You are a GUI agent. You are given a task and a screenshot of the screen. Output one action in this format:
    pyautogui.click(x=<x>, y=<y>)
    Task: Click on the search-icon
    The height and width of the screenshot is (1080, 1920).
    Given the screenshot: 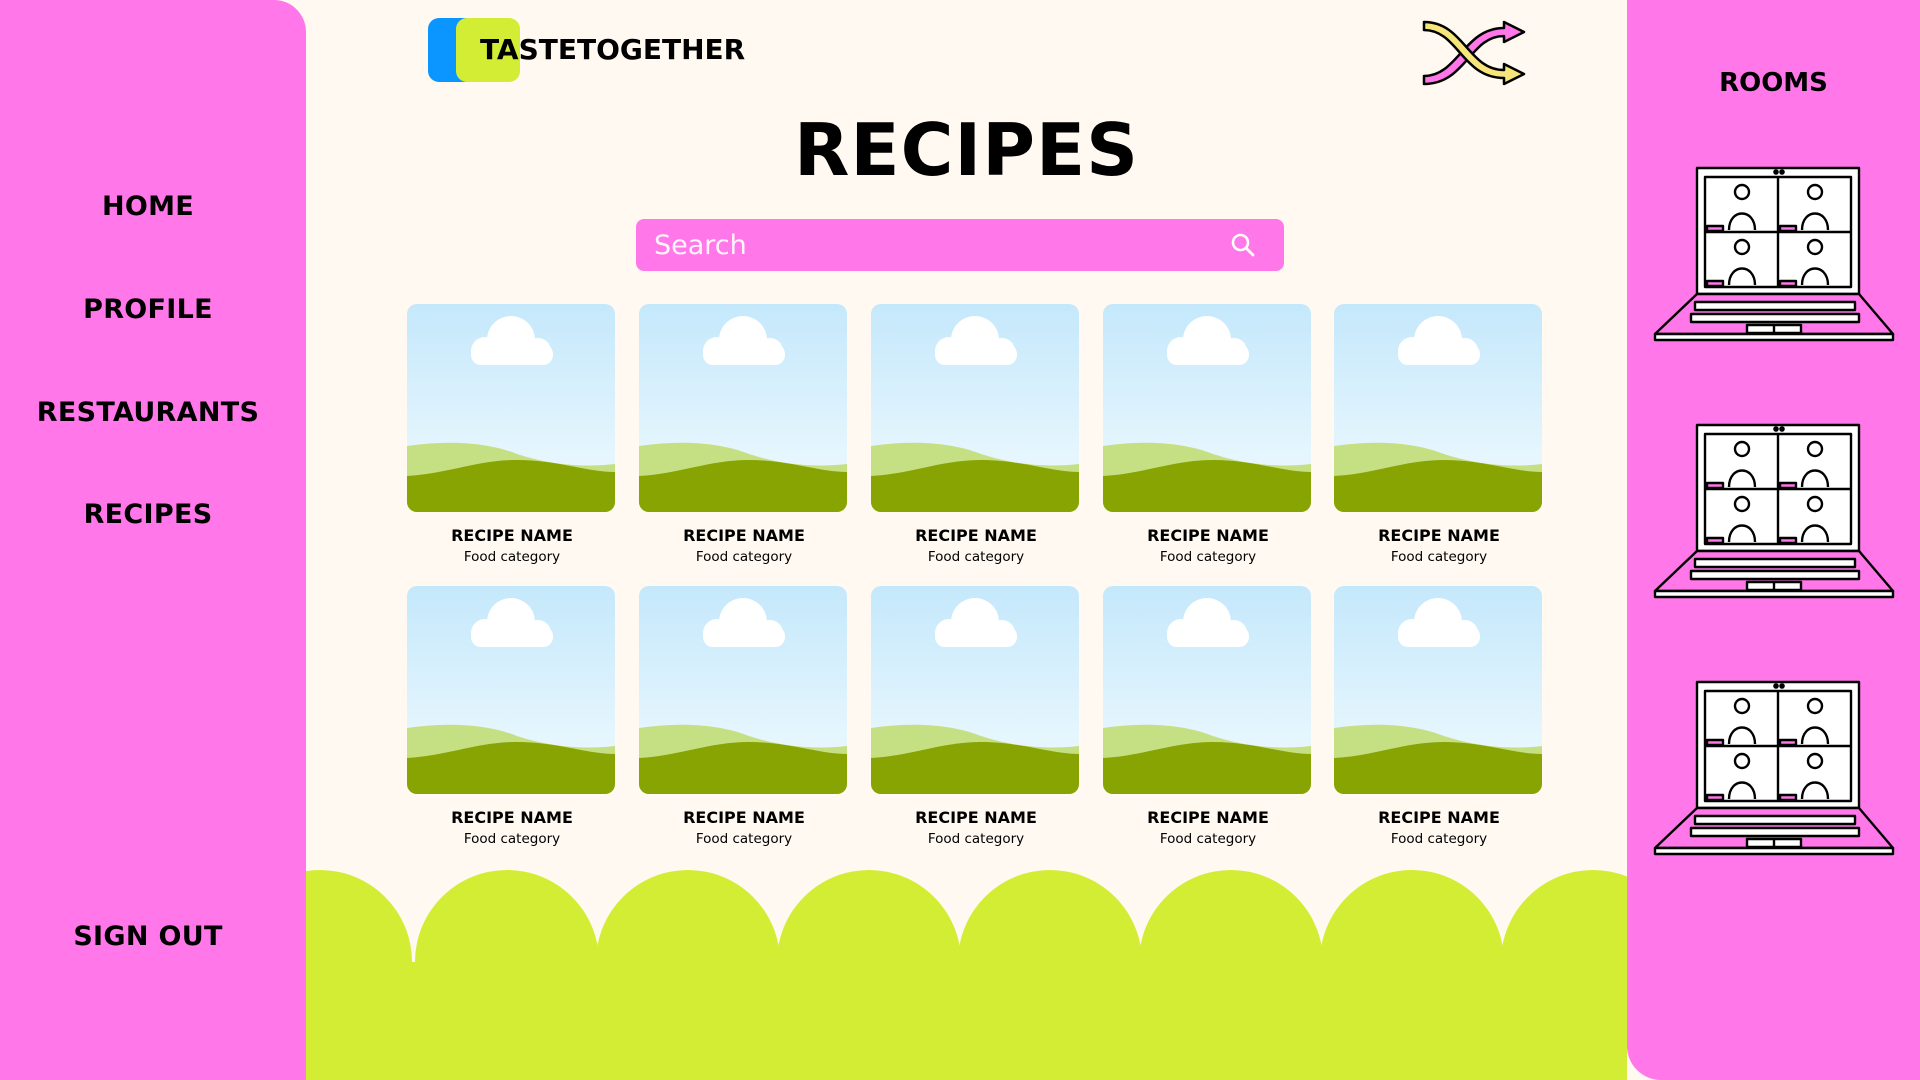 What is the action you would take?
    pyautogui.click(x=1243, y=245)
    